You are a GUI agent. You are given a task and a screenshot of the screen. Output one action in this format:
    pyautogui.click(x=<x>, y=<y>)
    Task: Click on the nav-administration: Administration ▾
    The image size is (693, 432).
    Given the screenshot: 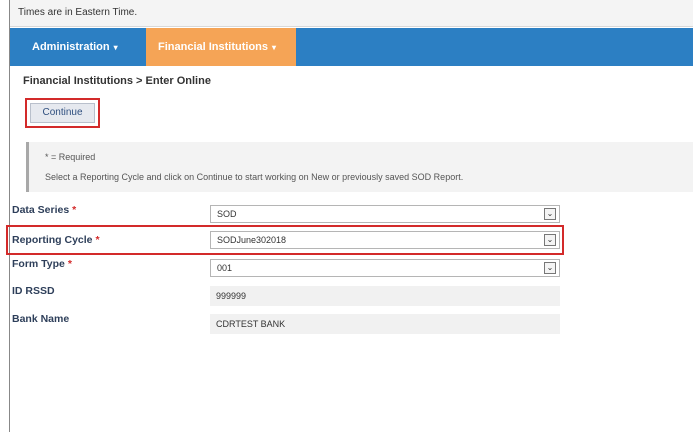 What is the action you would take?
    pyautogui.click(x=82, y=47)
    